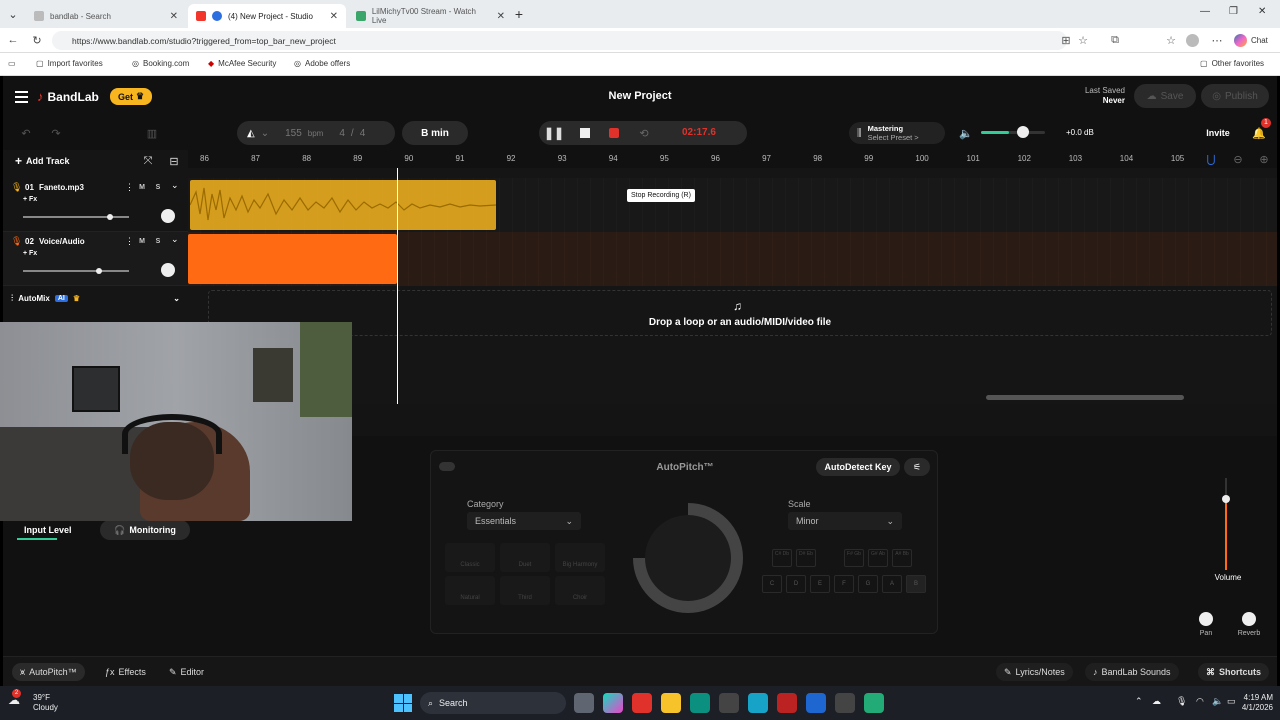  I want to click on volume-icon: 🔈, so click(1217, 701).